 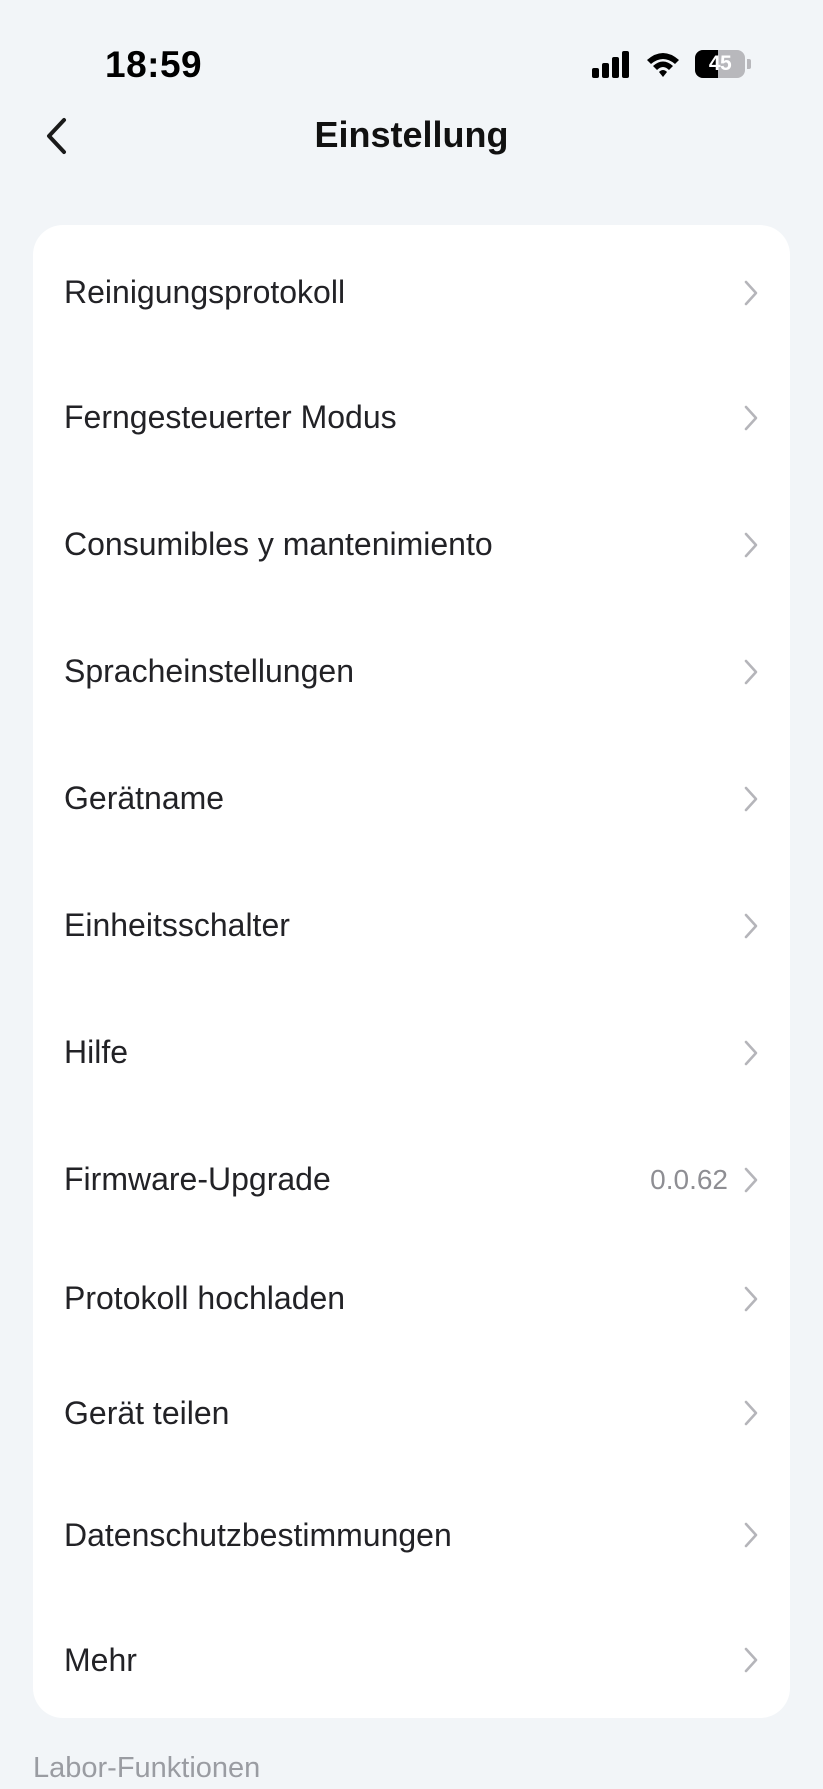 I want to click on settings-item-spracheinstellungen: Spracheinstellungen, so click(x=411, y=671).